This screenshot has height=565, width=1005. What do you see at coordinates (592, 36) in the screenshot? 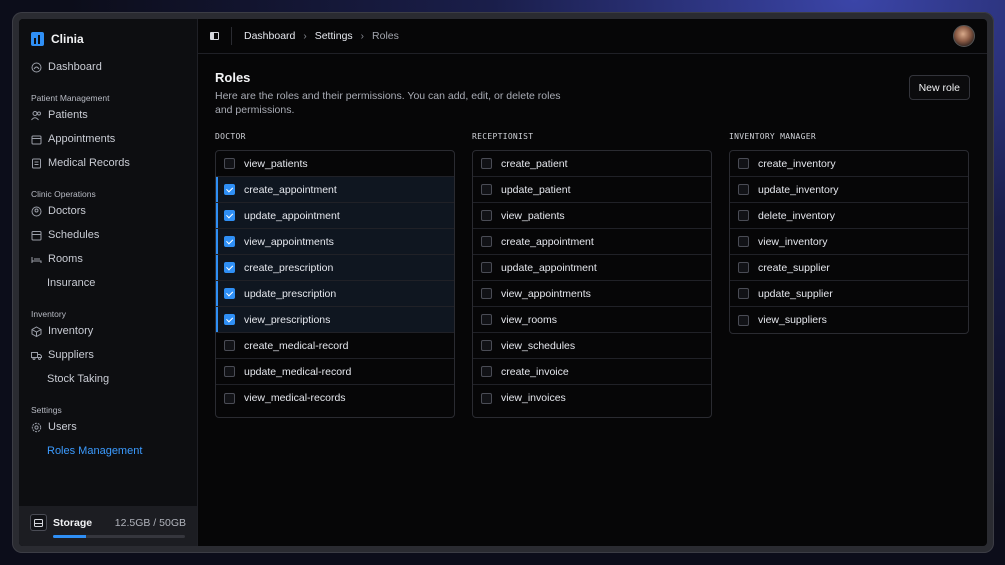
I see `topbar: Dashboard › Settings › Roles` at bounding box center [592, 36].